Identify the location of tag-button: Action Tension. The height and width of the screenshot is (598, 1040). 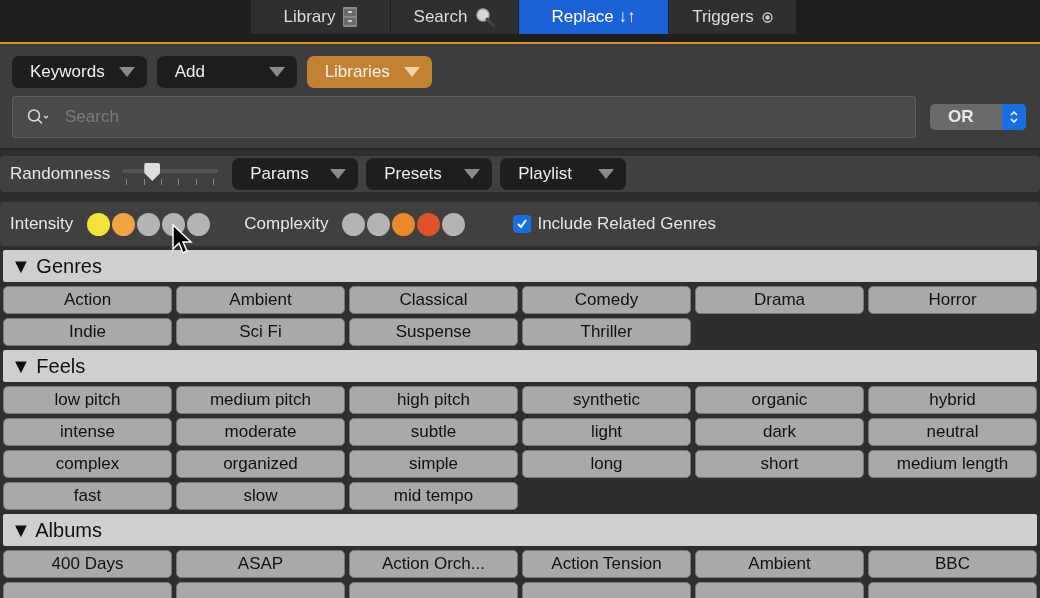
(606, 564).